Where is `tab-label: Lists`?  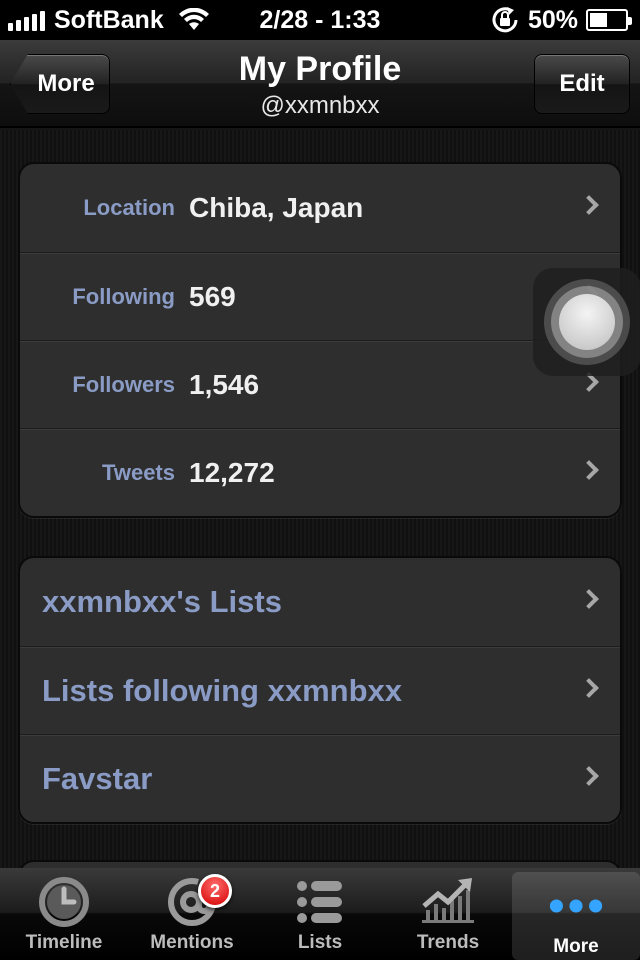
tab-label: Lists is located at coordinates (320, 942).